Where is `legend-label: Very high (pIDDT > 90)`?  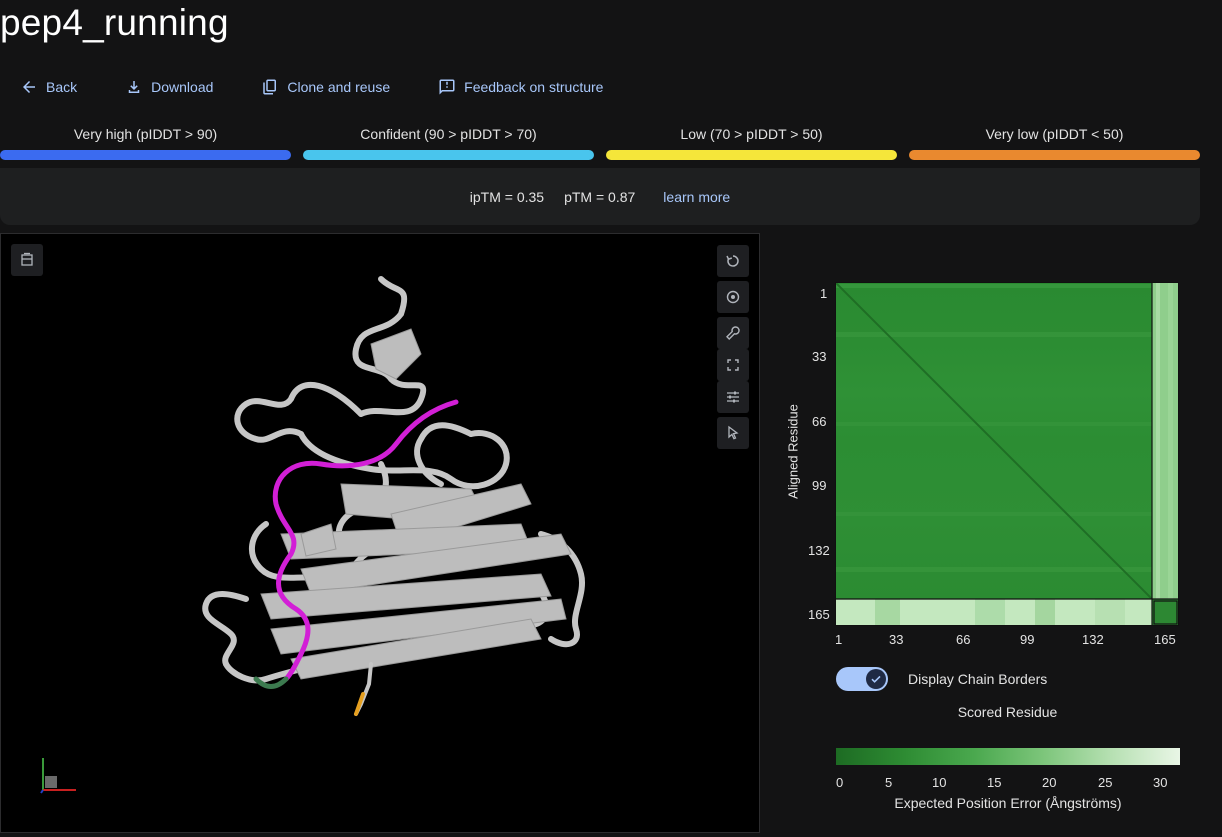 legend-label: Very high (pIDDT > 90) is located at coordinates (145, 134).